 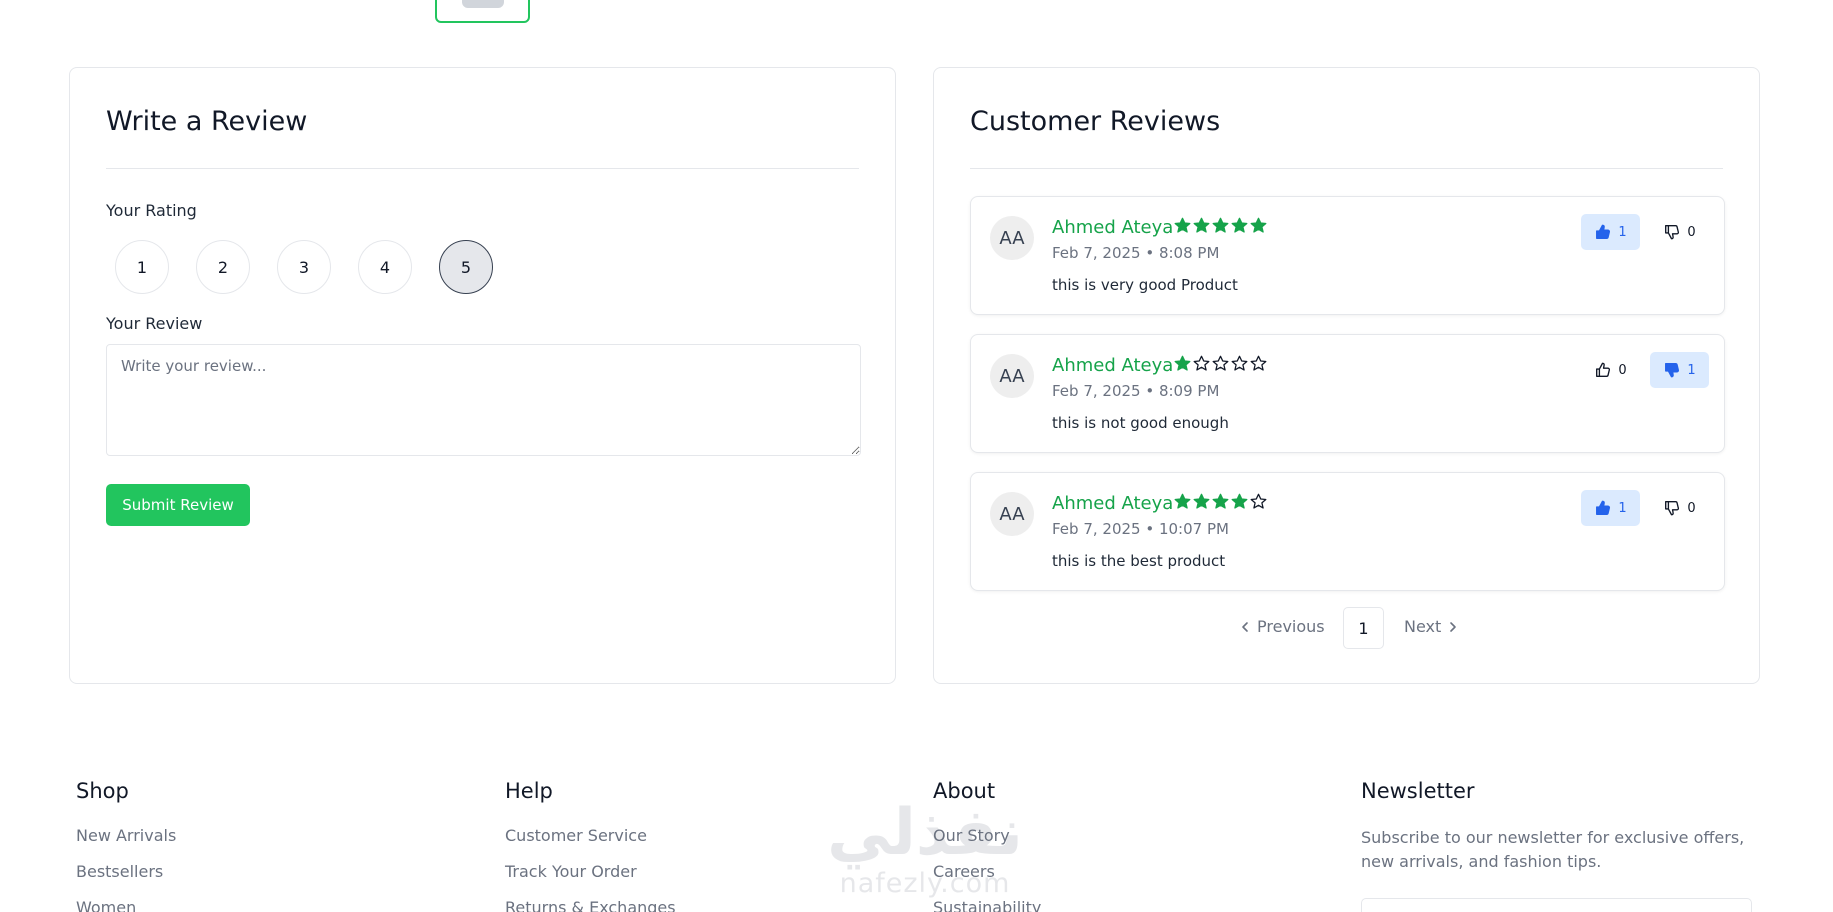 I want to click on footer-link-bestsellers: Bestsellers, so click(x=126, y=880).